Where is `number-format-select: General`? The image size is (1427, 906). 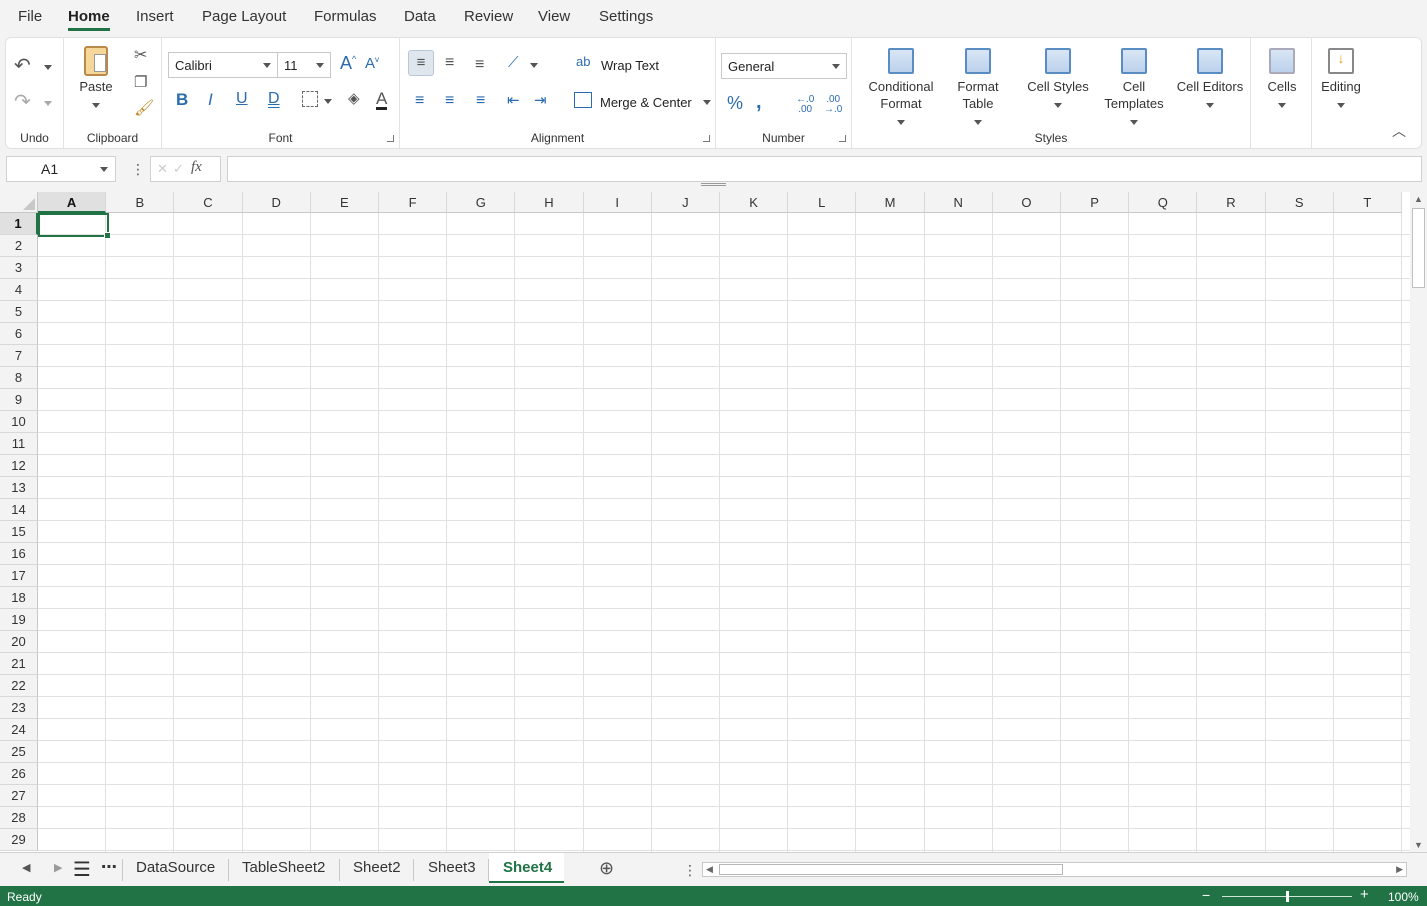 number-format-select: General is located at coordinates (784, 66).